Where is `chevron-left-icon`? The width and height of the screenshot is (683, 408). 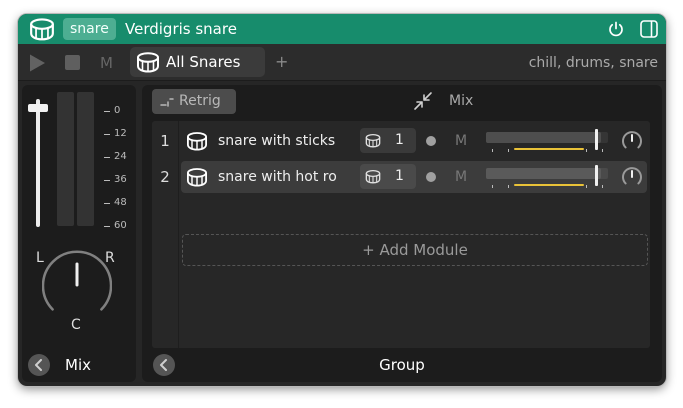 chevron-left-icon is located at coordinates (39, 365).